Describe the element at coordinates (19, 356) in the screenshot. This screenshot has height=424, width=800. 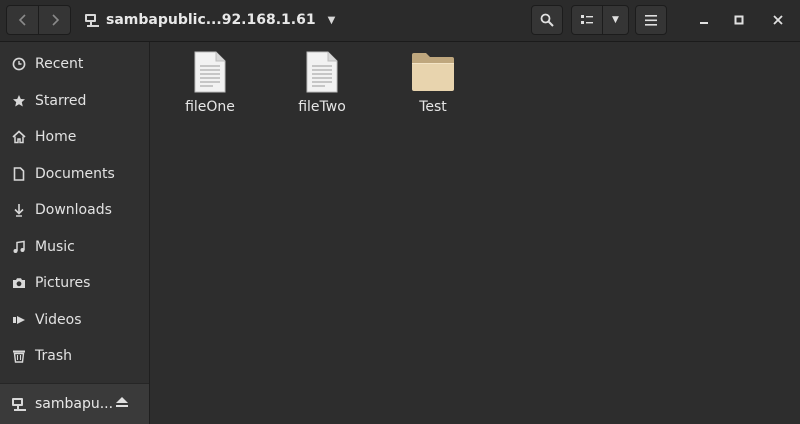
I see `trash-icon` at that location.